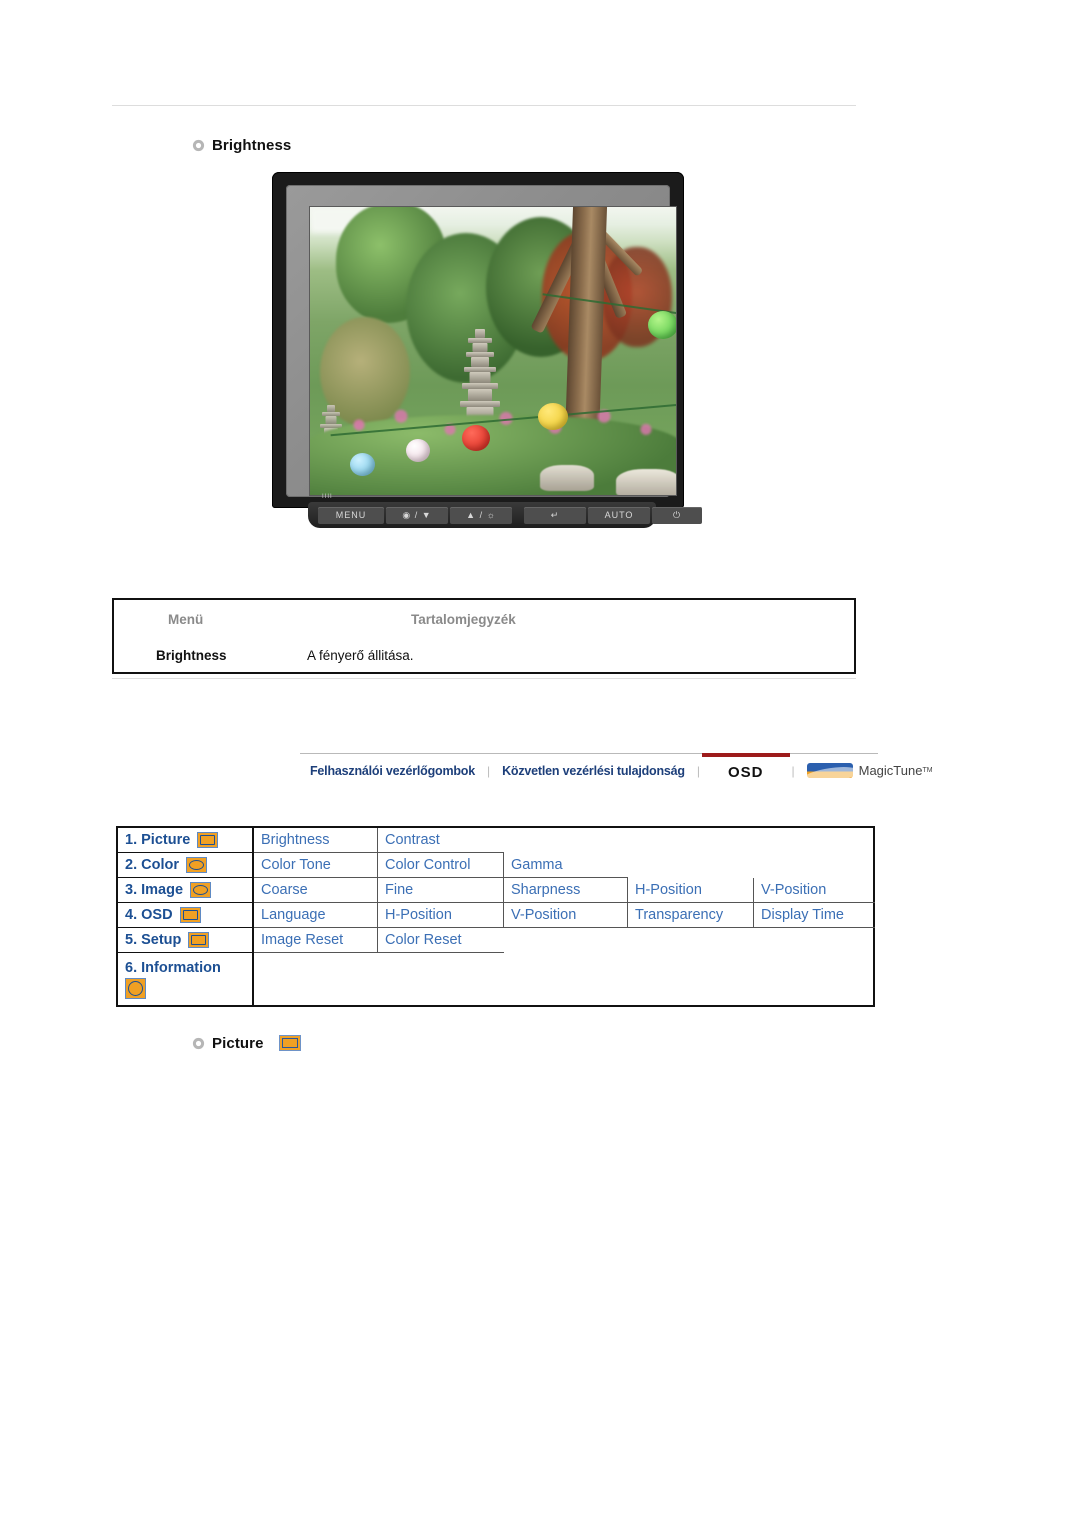  I want to click on osd-item-coarse: Coarse, so click(316, 890).